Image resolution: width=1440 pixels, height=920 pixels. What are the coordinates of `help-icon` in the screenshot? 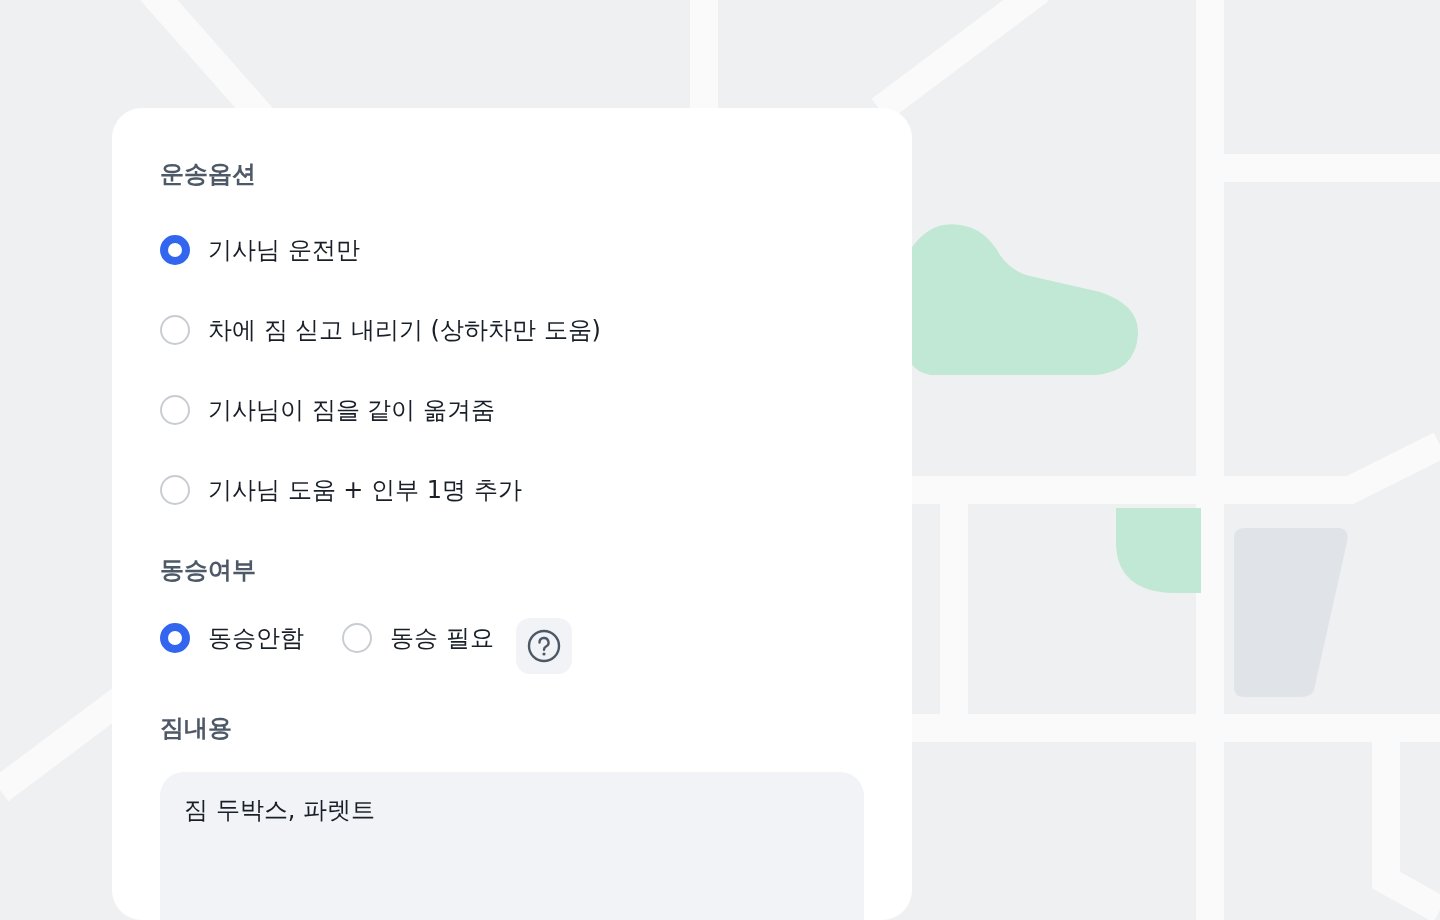 It's located at (543, 646).